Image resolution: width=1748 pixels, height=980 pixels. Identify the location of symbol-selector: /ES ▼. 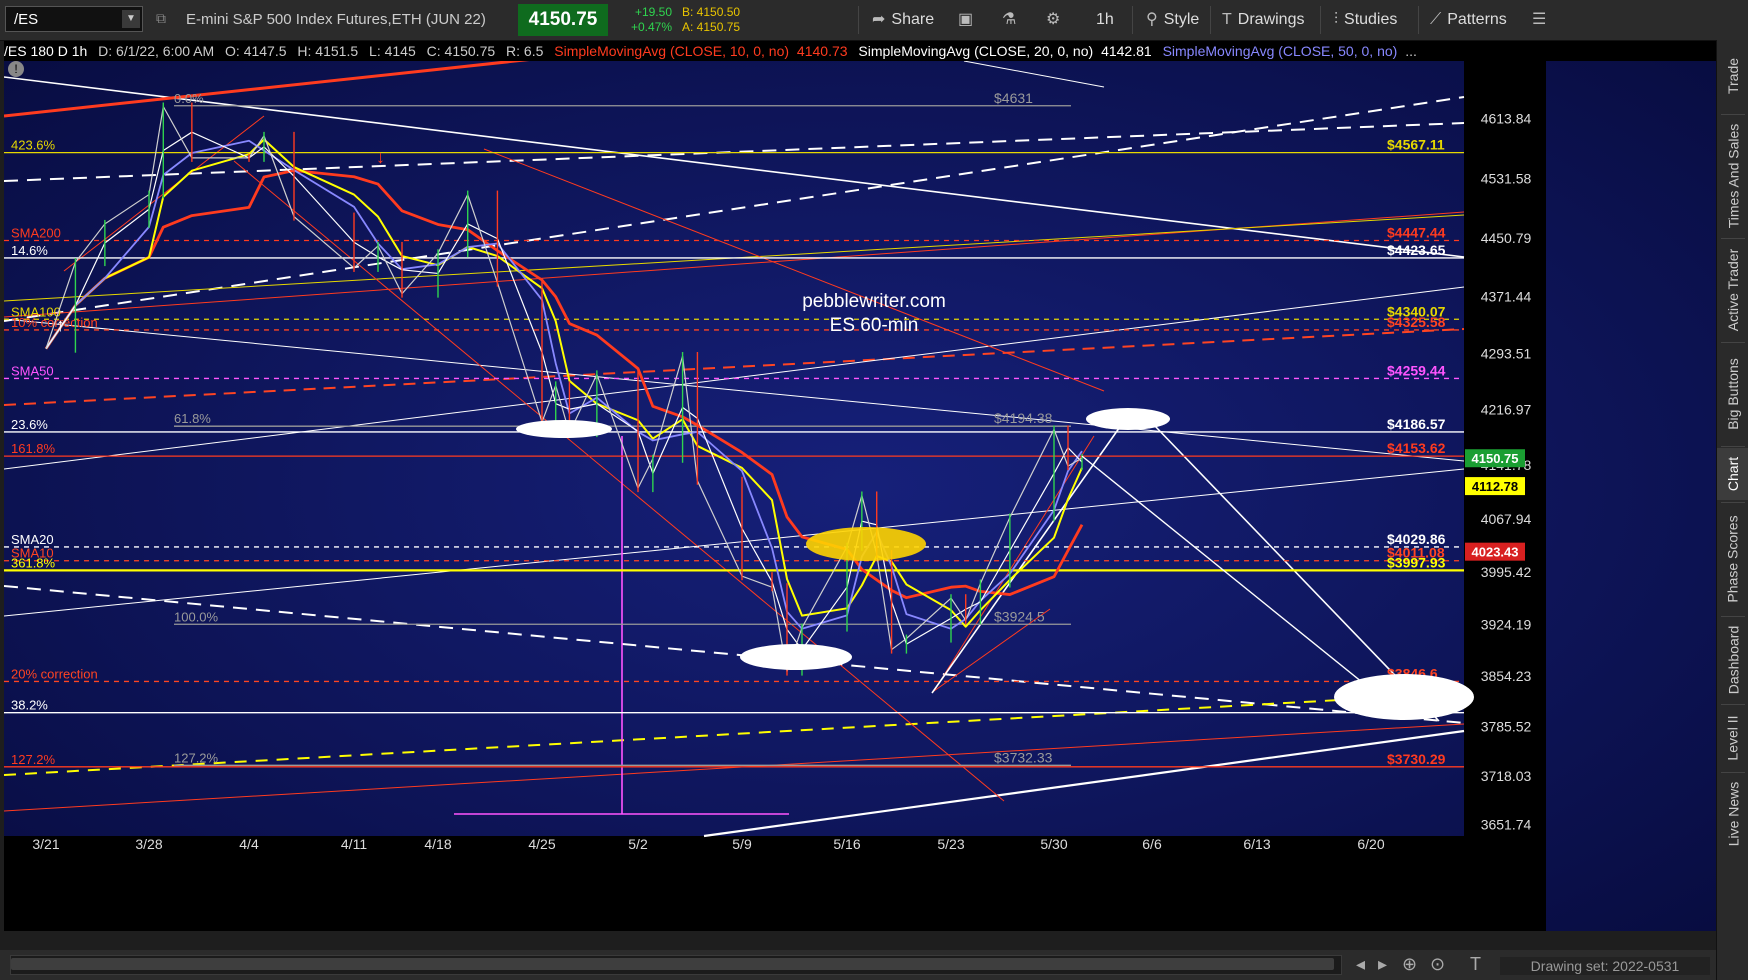
(74, 19).